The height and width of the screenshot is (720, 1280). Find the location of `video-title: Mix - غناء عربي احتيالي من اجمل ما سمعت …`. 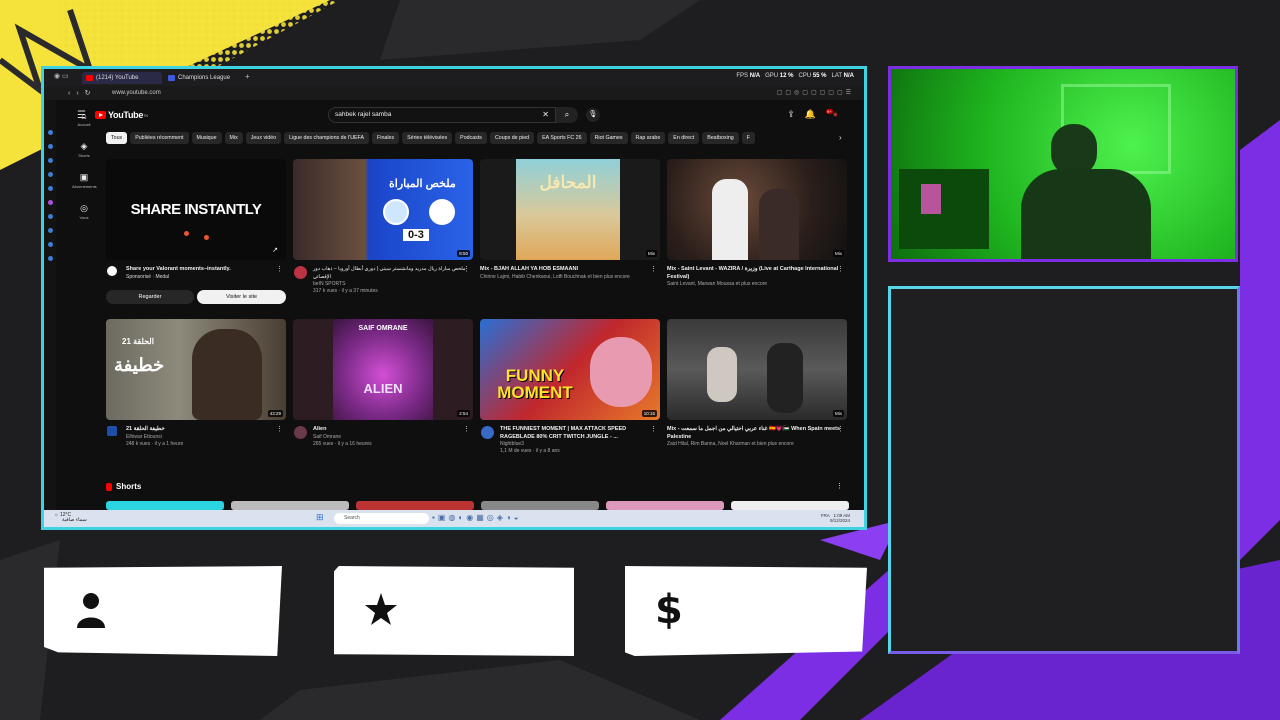

video-title: Mix - غناء عربي احتيالي من اجمل ما سمعت … is located at coordinates (757, 433).